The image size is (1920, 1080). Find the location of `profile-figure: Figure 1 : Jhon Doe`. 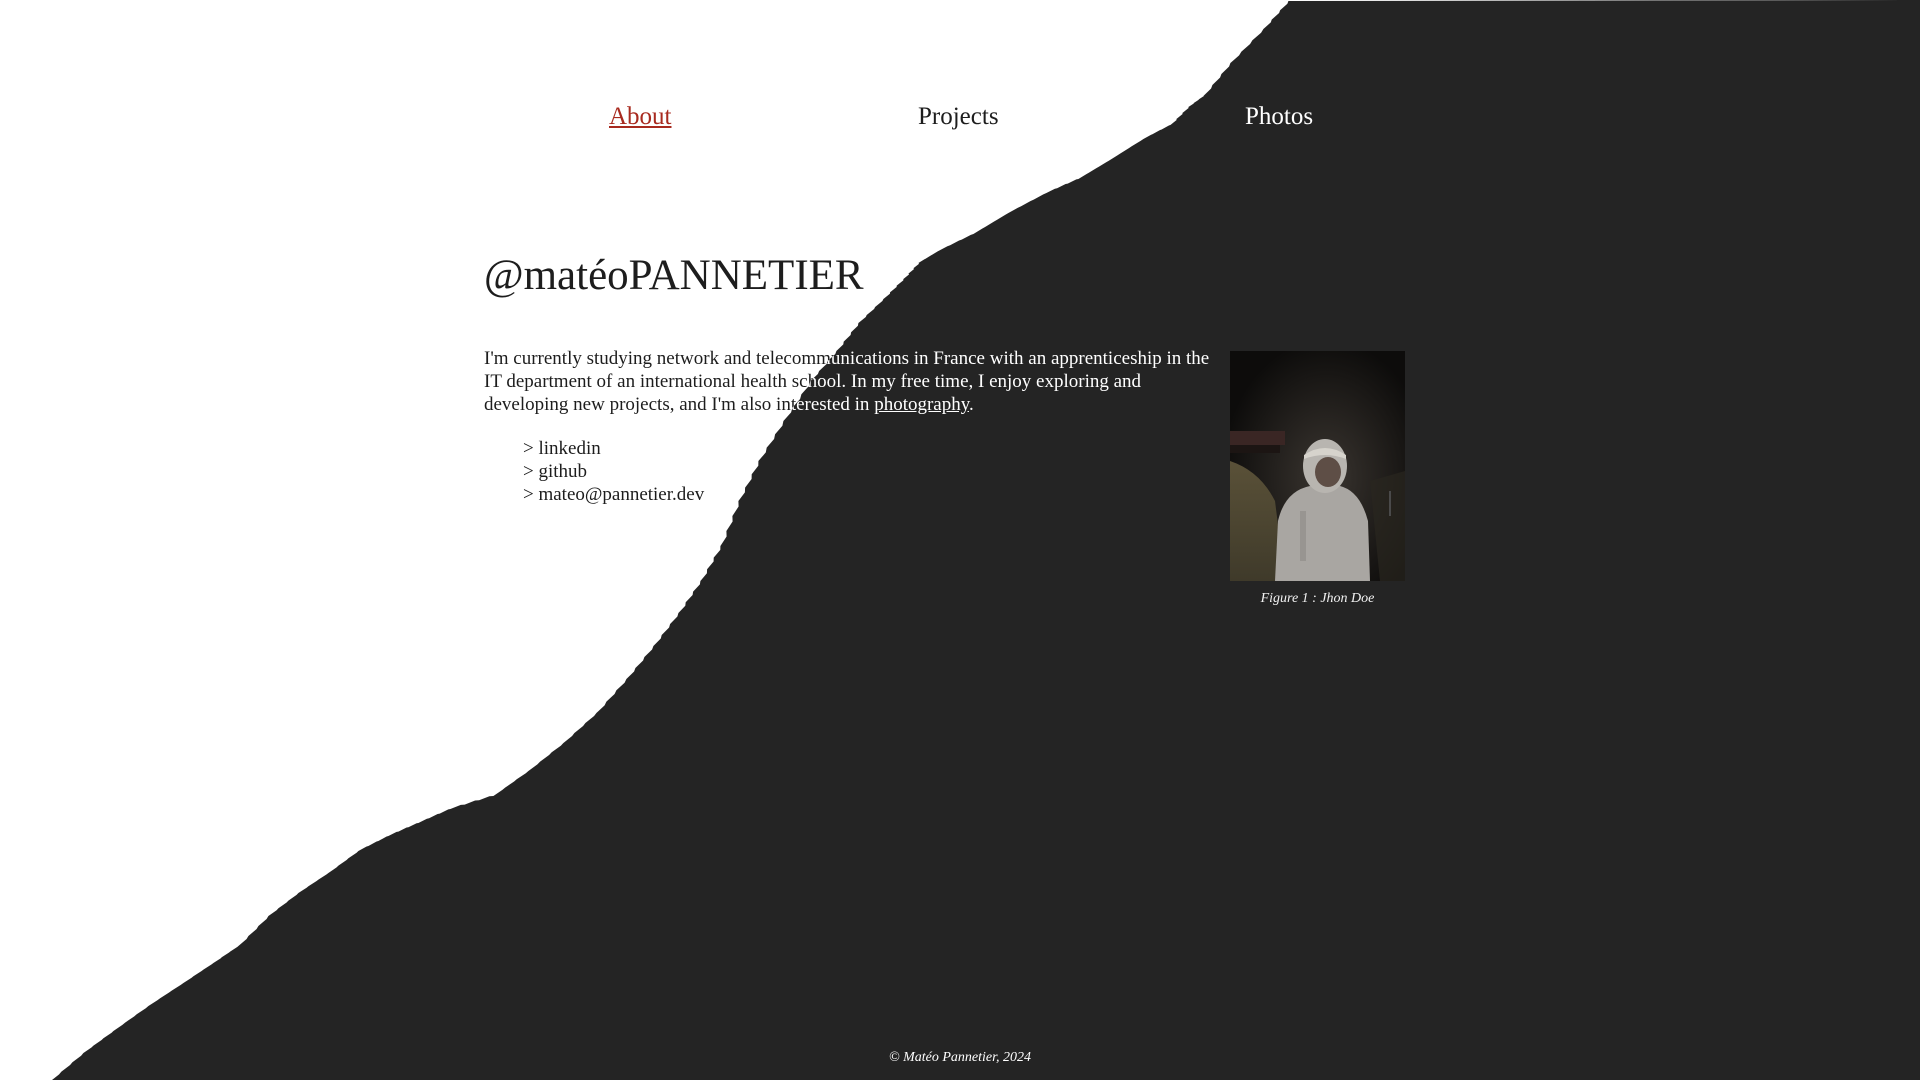

profile-figure: Figure 1 : Jhon Doe is located at coordinates (1317, 479).